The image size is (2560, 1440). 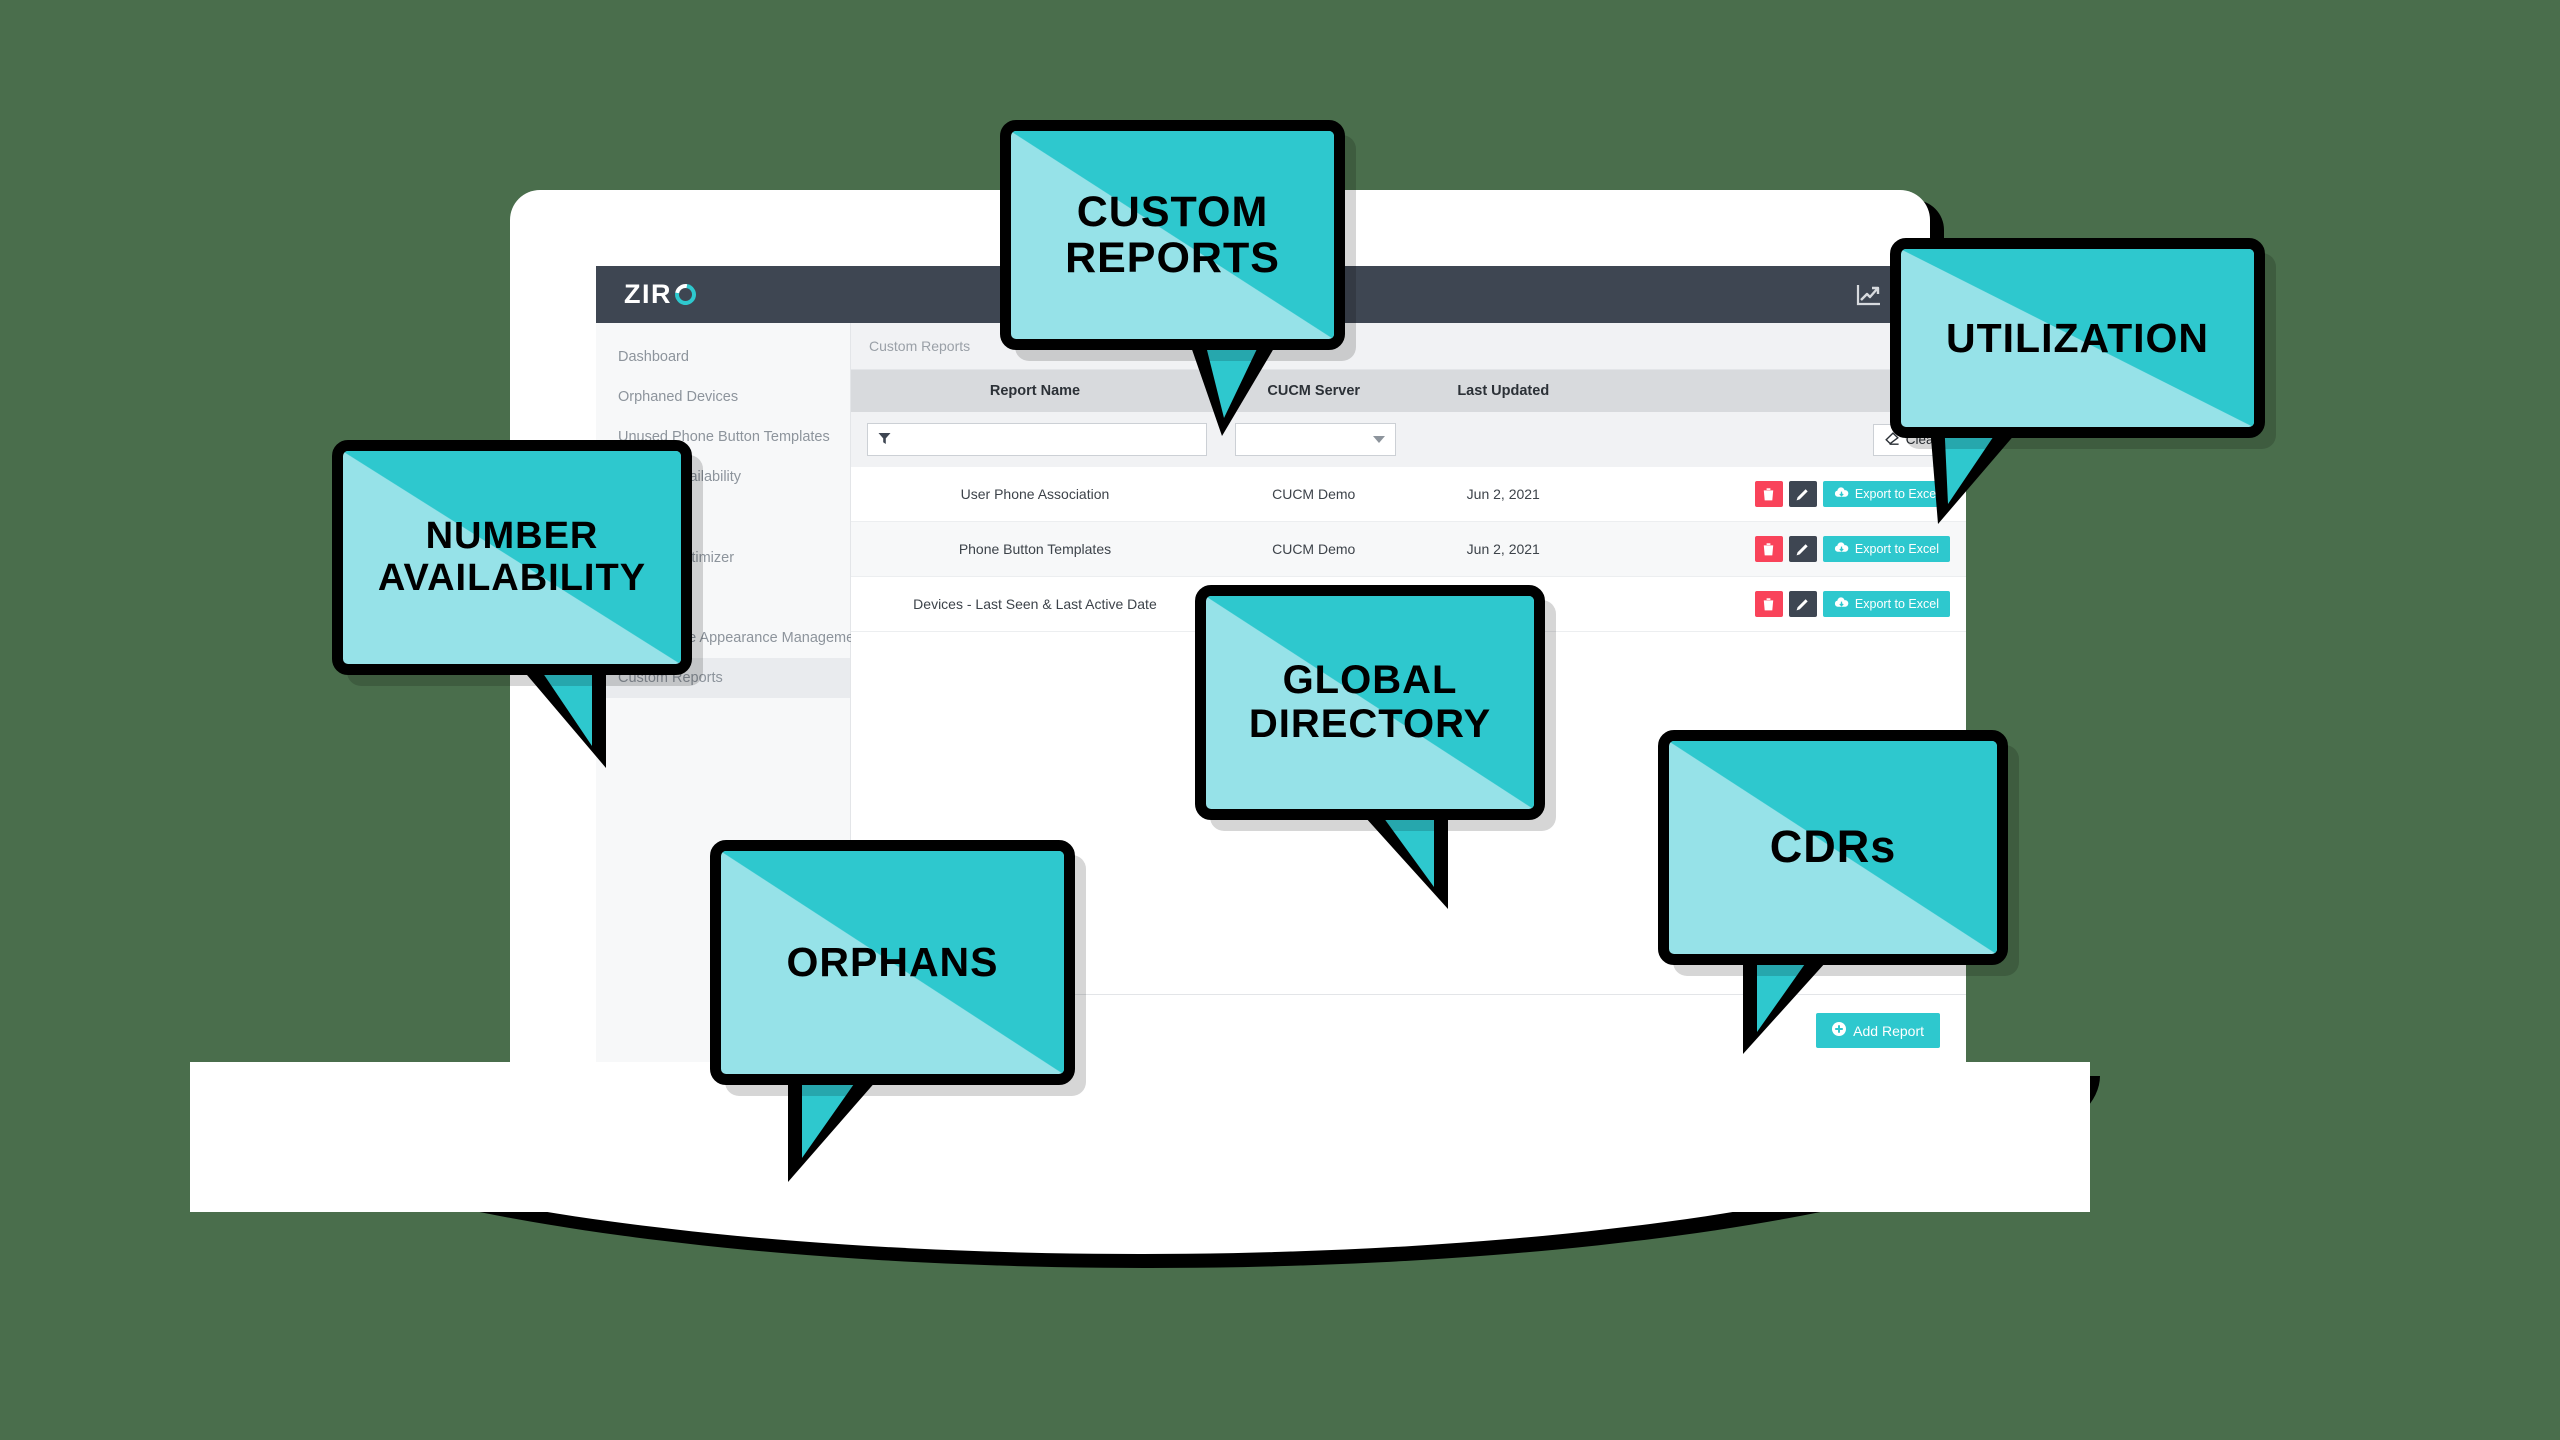 I want to click on callout-tail-number-availability, so click(x=570, y=719).